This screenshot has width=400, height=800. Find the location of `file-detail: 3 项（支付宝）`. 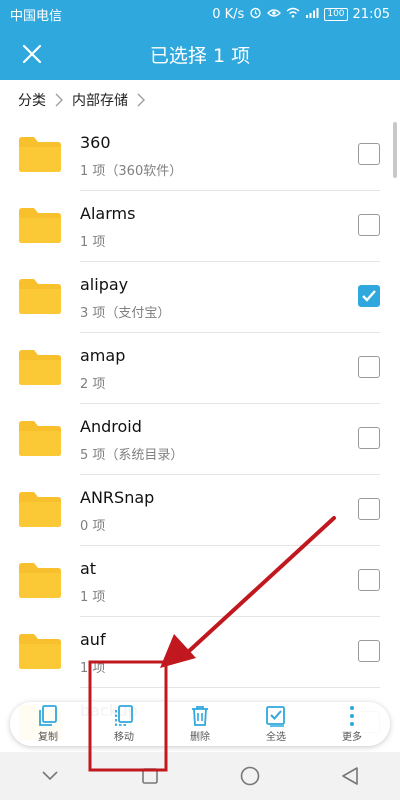

file-detail: 3 项（支付宝） is located at coordinates (125, 313).